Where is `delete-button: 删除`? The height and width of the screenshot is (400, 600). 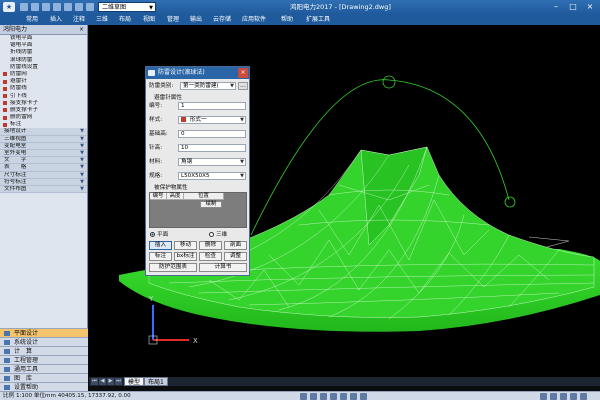 delete-button: 删除 is located at coordinates (210, 245).